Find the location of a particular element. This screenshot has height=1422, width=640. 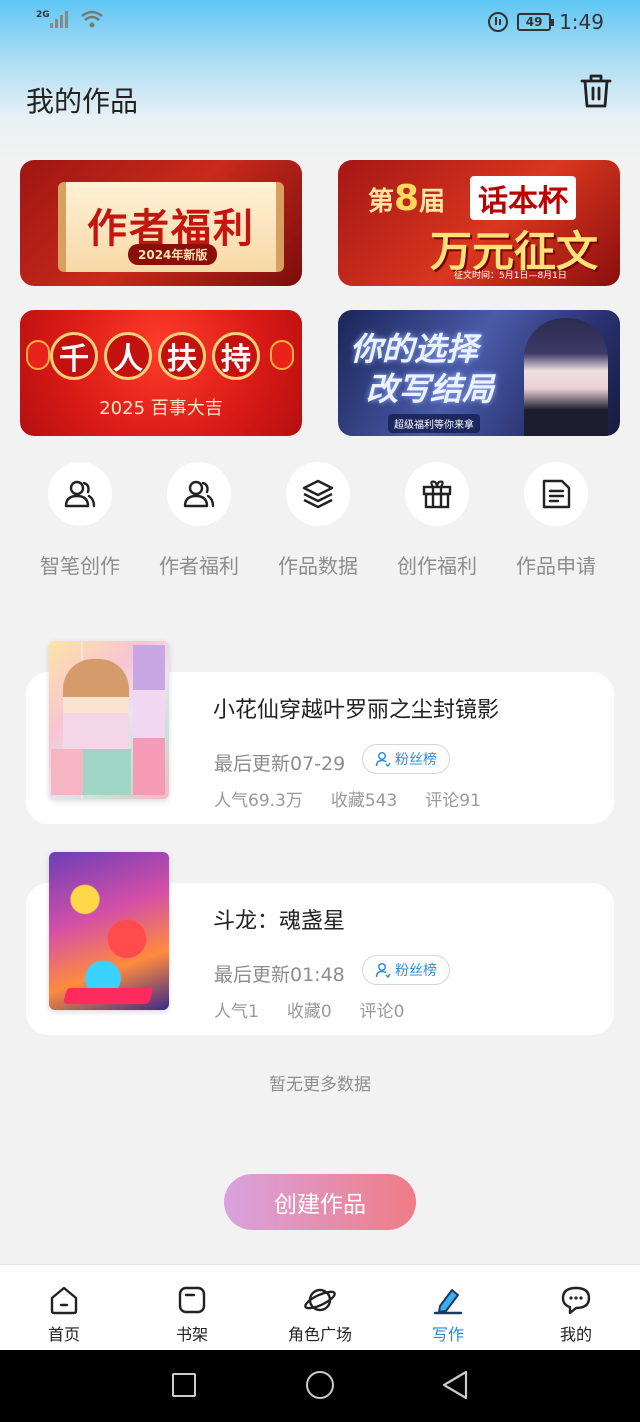

quick-action-smart-writing: 智笔创作 is located at coordinates (80, 520).